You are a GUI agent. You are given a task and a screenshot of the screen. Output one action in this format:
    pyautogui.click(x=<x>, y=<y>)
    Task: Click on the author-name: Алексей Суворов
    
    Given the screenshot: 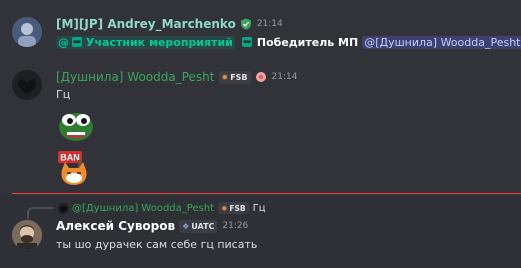 What is the action you would take?
    pyautogui.click(x=115, y=226)
    